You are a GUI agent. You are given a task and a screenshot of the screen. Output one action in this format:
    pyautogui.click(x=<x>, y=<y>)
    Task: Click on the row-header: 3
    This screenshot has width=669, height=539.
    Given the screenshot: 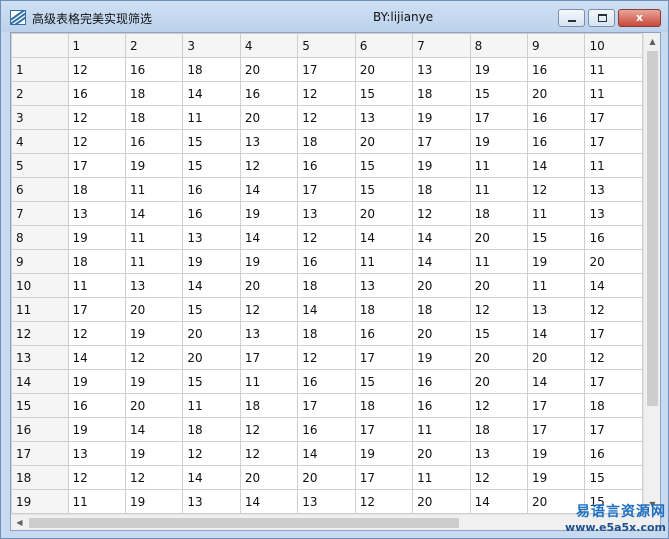 What is the action you would take?
    pyautogui.click(x=40, y=117)
    